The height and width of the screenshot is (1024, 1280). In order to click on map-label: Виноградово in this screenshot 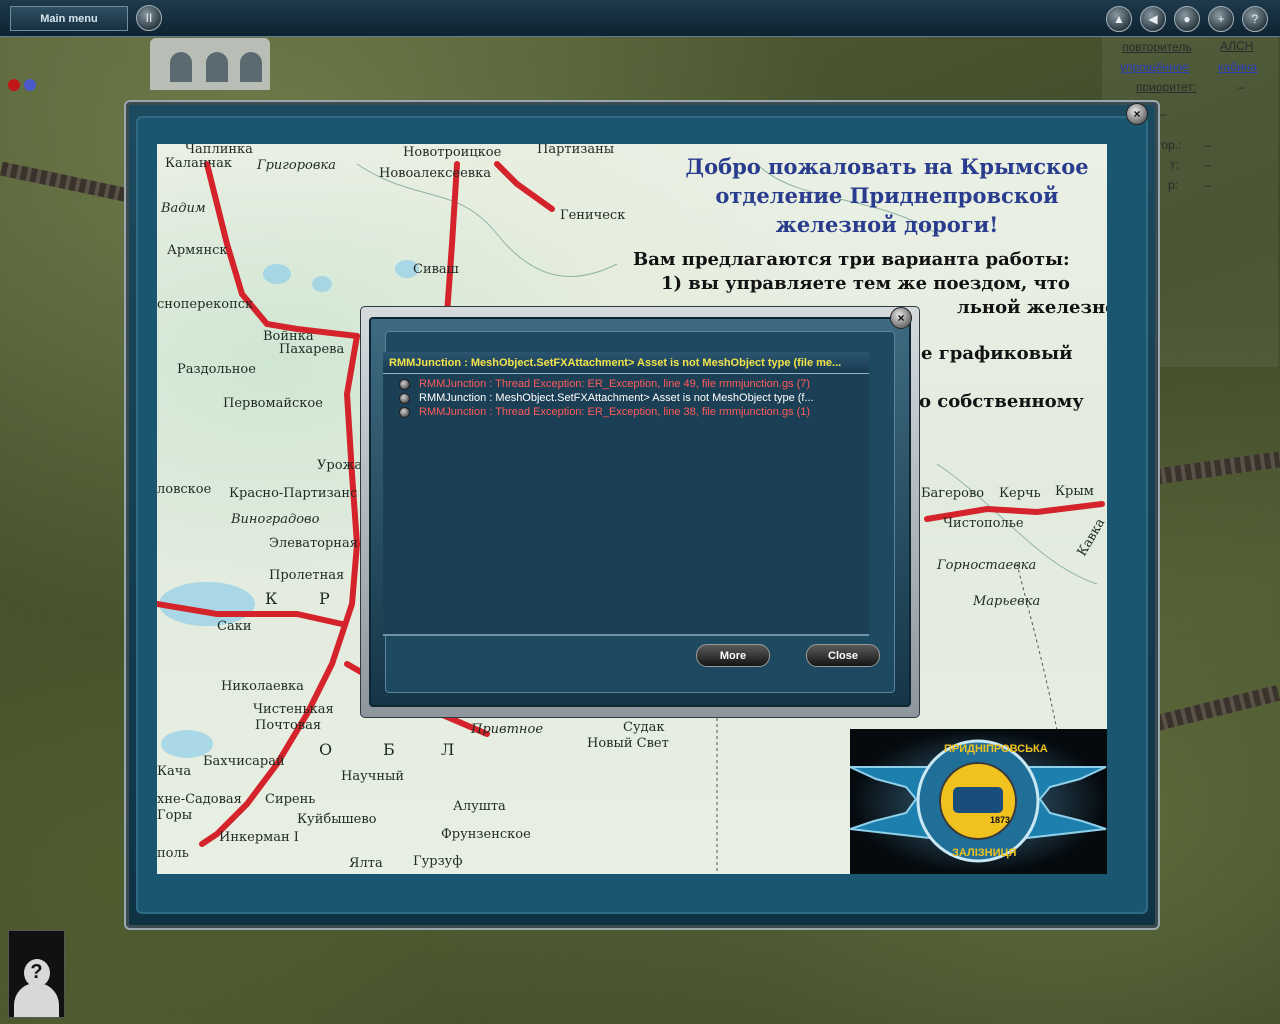, I will do `click(275, 519)`.